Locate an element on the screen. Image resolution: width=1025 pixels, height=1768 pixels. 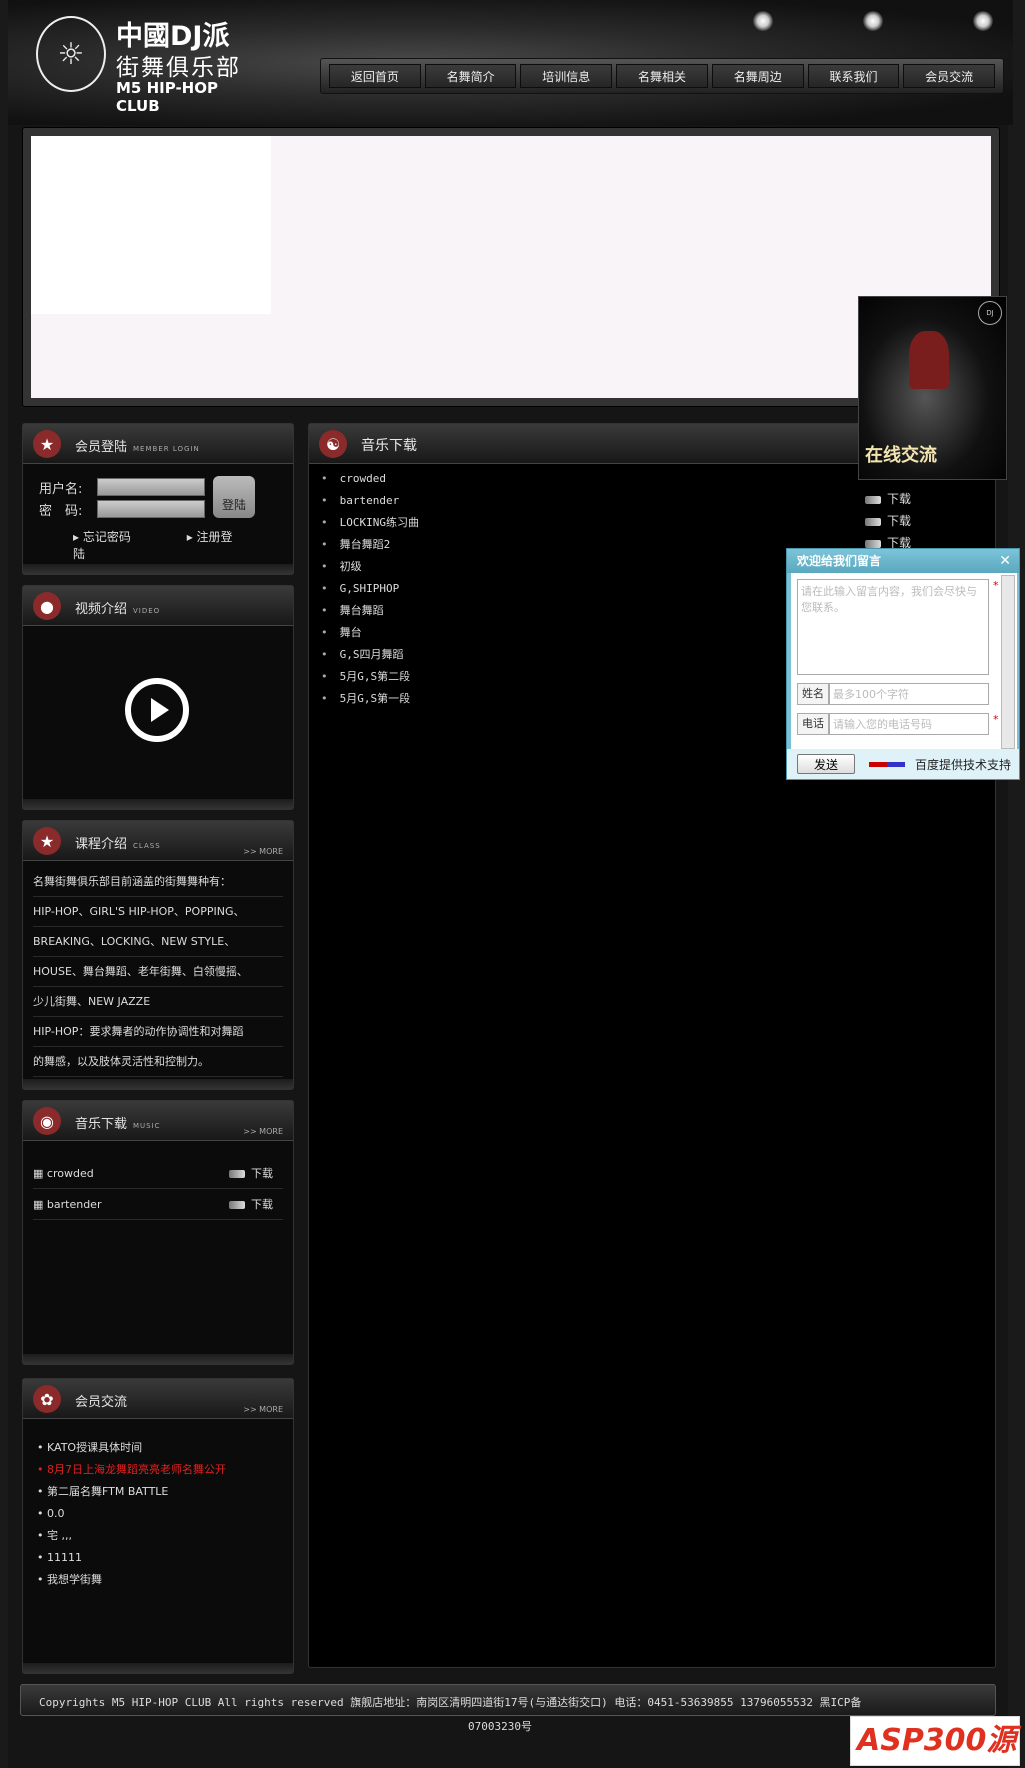
course-line: HIP-HOP：要求舞者的动作协调性和对舞蹈 is located at coordinates (158, 1032).